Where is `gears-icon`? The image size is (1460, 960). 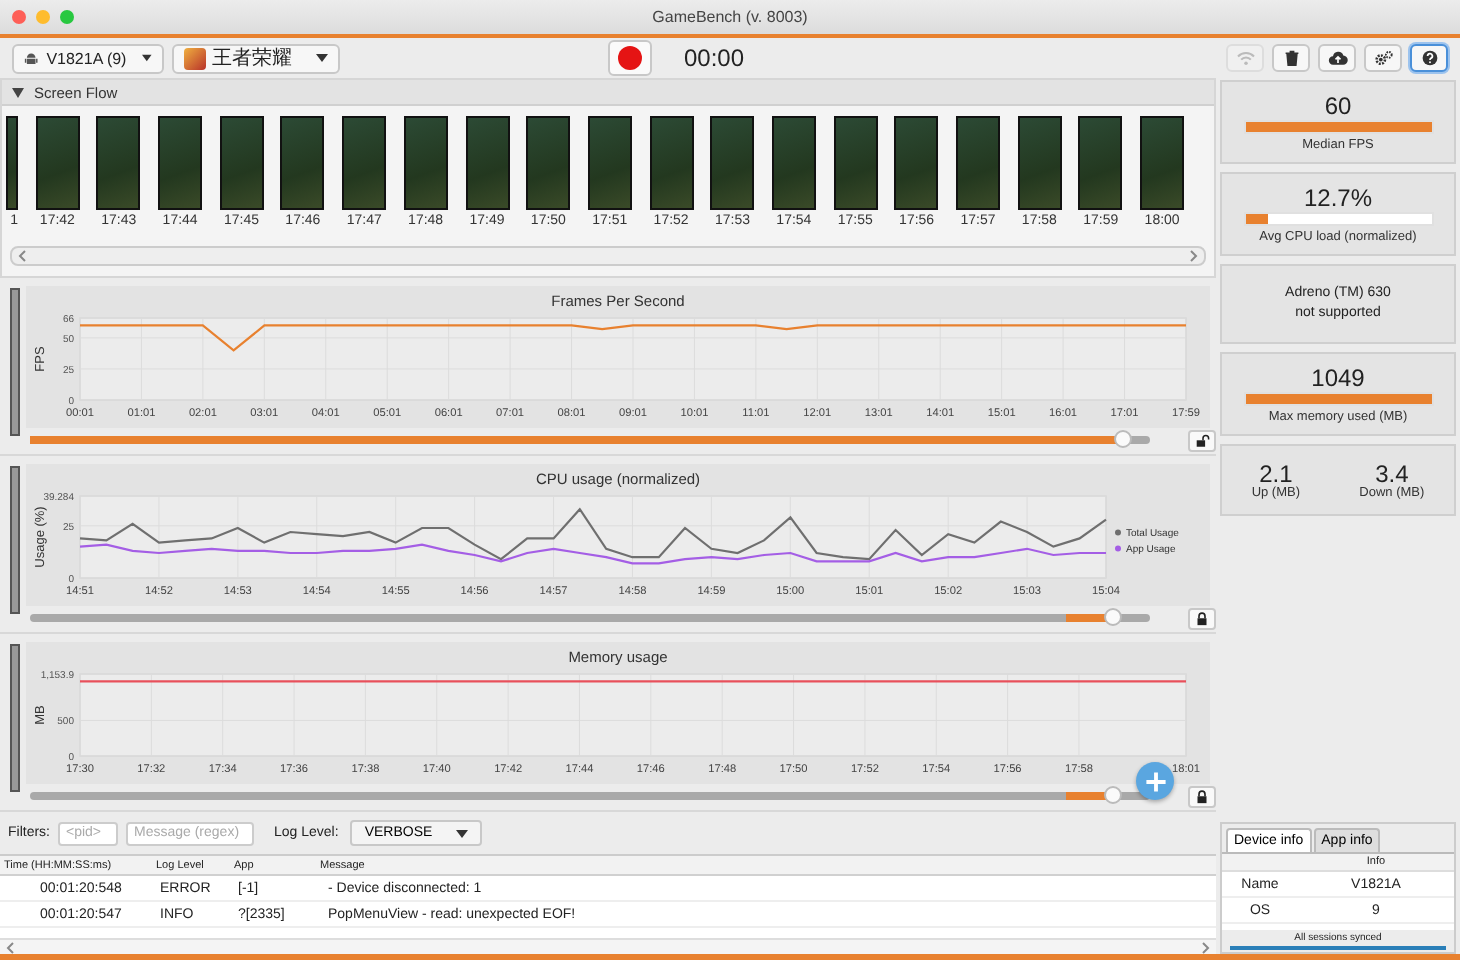 gears-icon is located at coordinates (1383, 58).